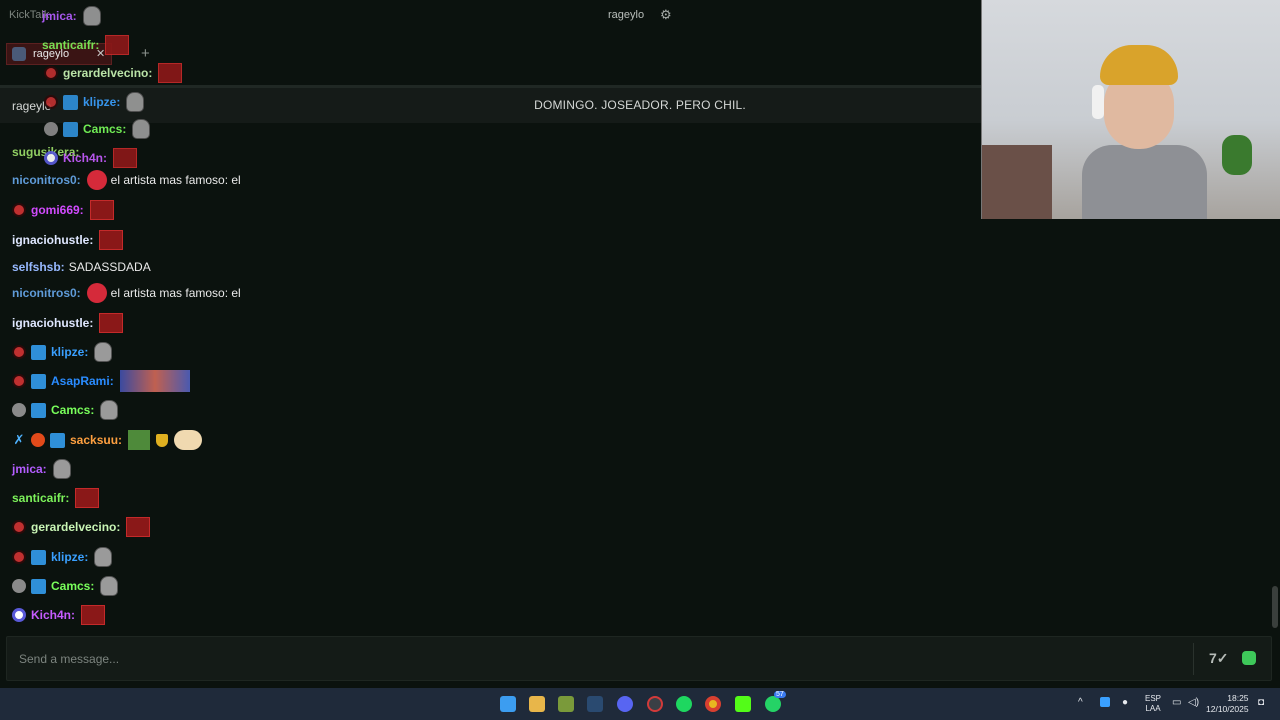 Image resolution: width=1280 pixels, height=720 pixels. What do you see at coordinates (625, 704) in the screenshot?
I see `discord-icon` at bounding box center [625, 704].